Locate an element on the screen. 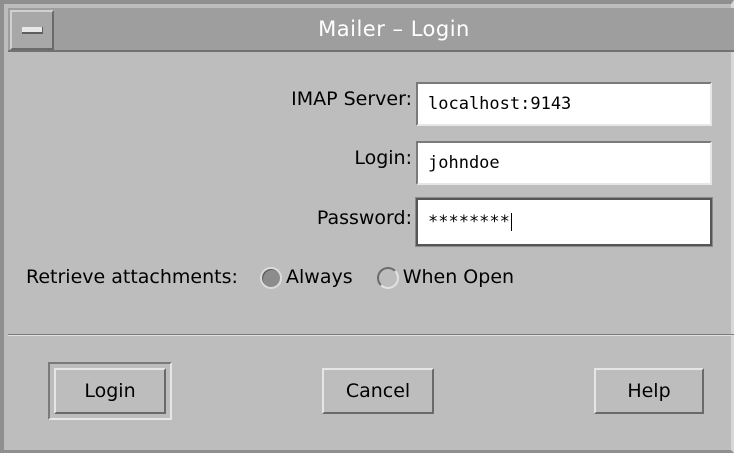 The height and width of the screenshot is (453, 734). window-menu-icon is located at coordinates (32, 30).